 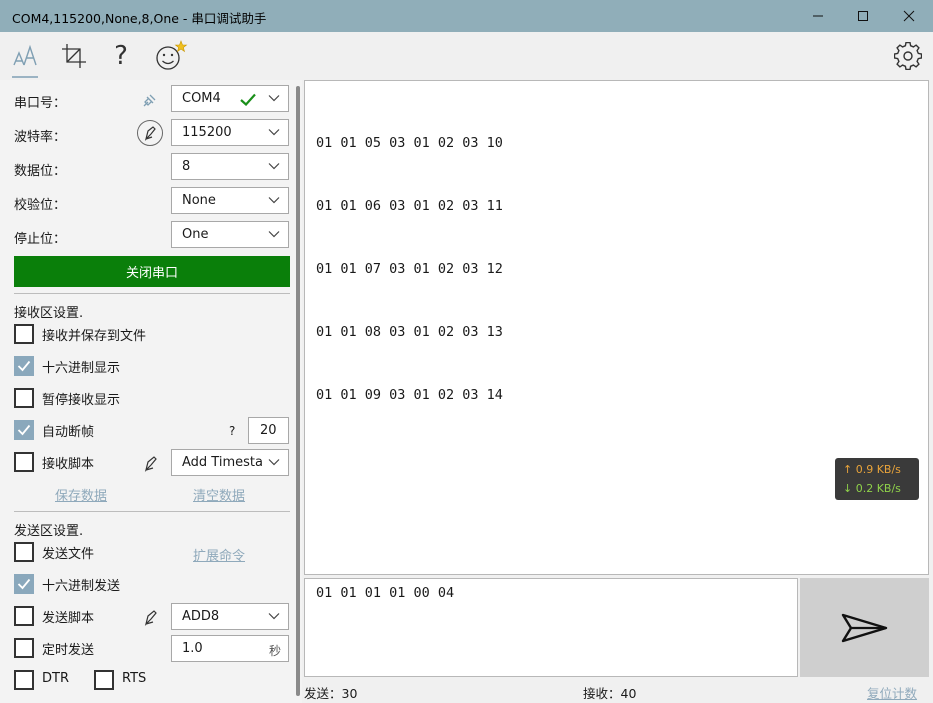 I want to click on save-data-link: 保存数据, so click(x=81, y=494).